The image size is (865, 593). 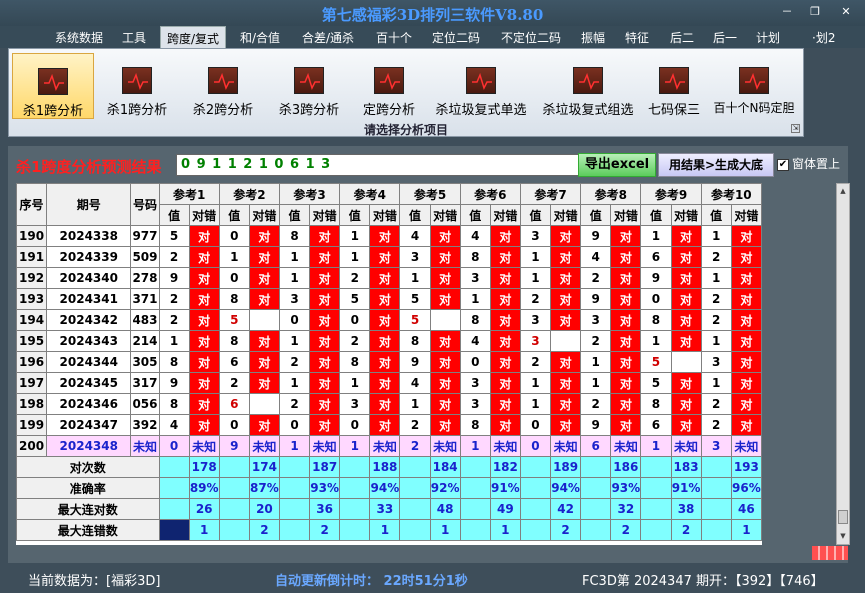 What do you see at coordinates (787, 12) in the screenshot?
I see `minimize-button: －` at bounding box center [787, 12].